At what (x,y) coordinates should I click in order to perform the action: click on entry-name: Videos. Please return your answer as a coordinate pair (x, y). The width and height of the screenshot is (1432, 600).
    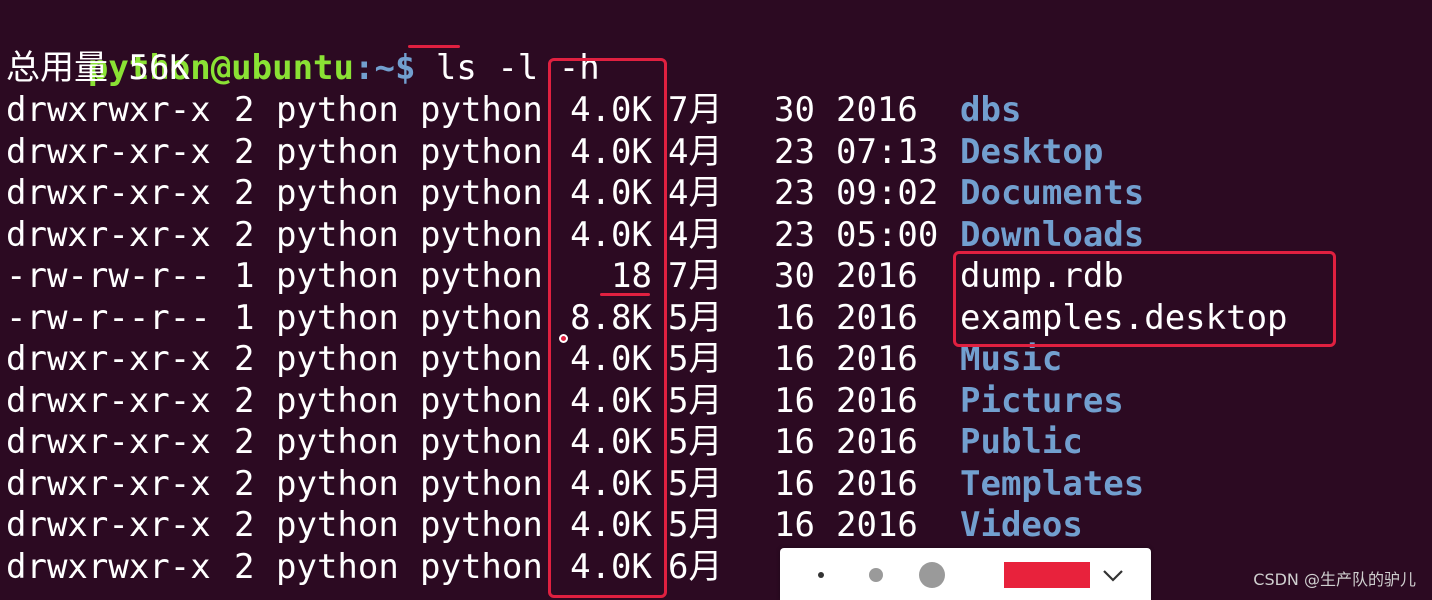
    Looking at the image, I should click on (1021, 525).